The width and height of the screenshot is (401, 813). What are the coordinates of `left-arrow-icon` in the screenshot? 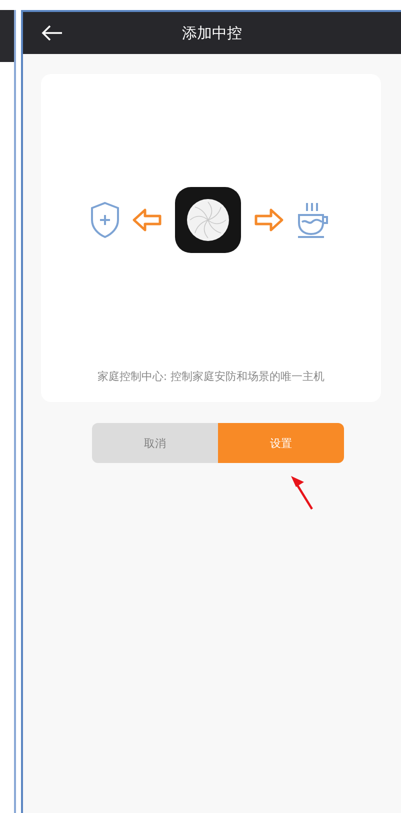 It's located at (147, 220).